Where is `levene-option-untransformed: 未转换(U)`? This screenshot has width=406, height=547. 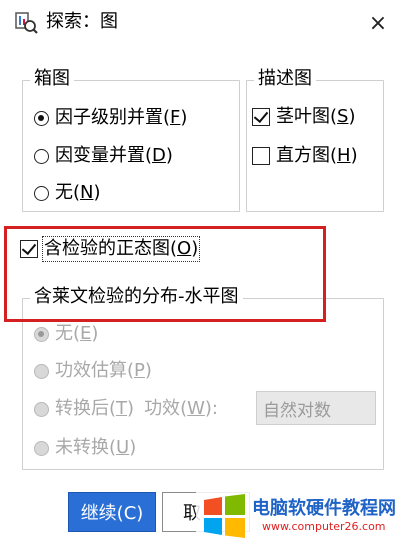 levene-option-untransformed: 未转换(U) is located at coordinates (85, 448).